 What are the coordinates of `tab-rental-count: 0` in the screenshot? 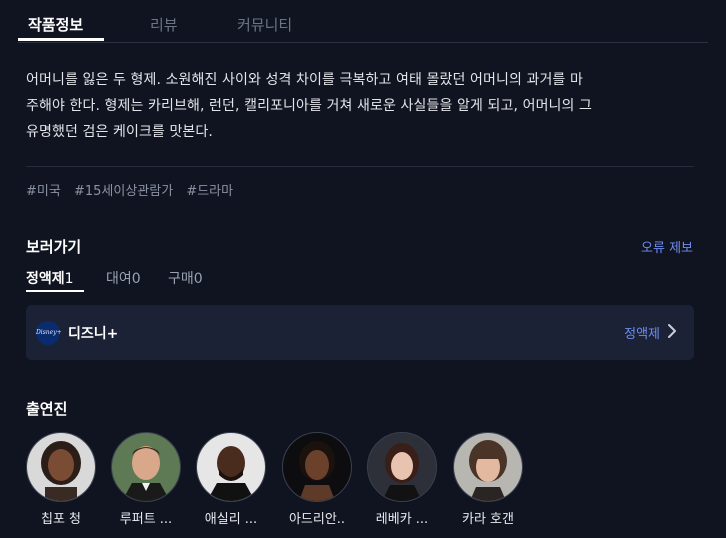 It's located at (136, 279).